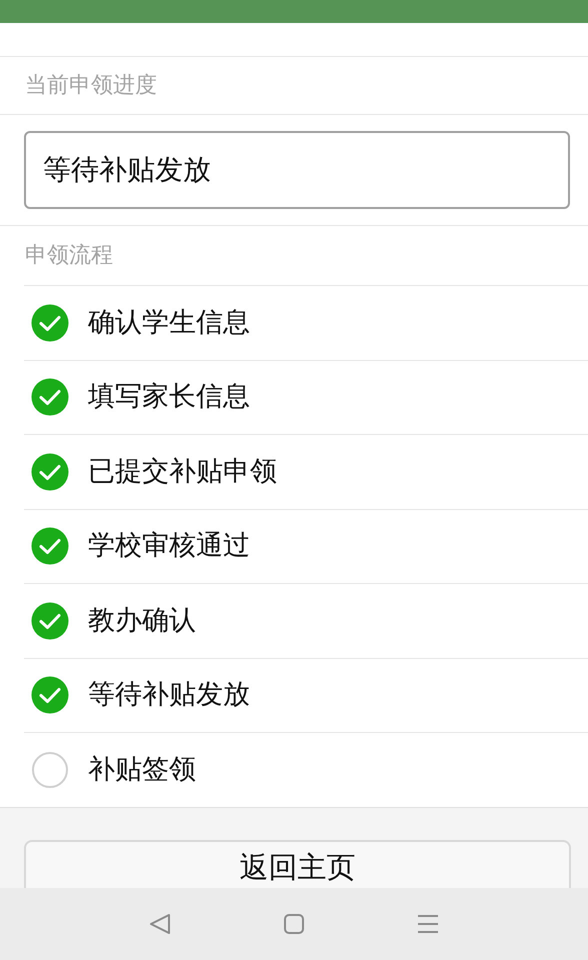 The height and width of the screenshot is (960, 588). What do you see at coordinates (169, 397) in the screenshot?
I see `step-label: 填写家长信息` at bounding box center [169, 397].